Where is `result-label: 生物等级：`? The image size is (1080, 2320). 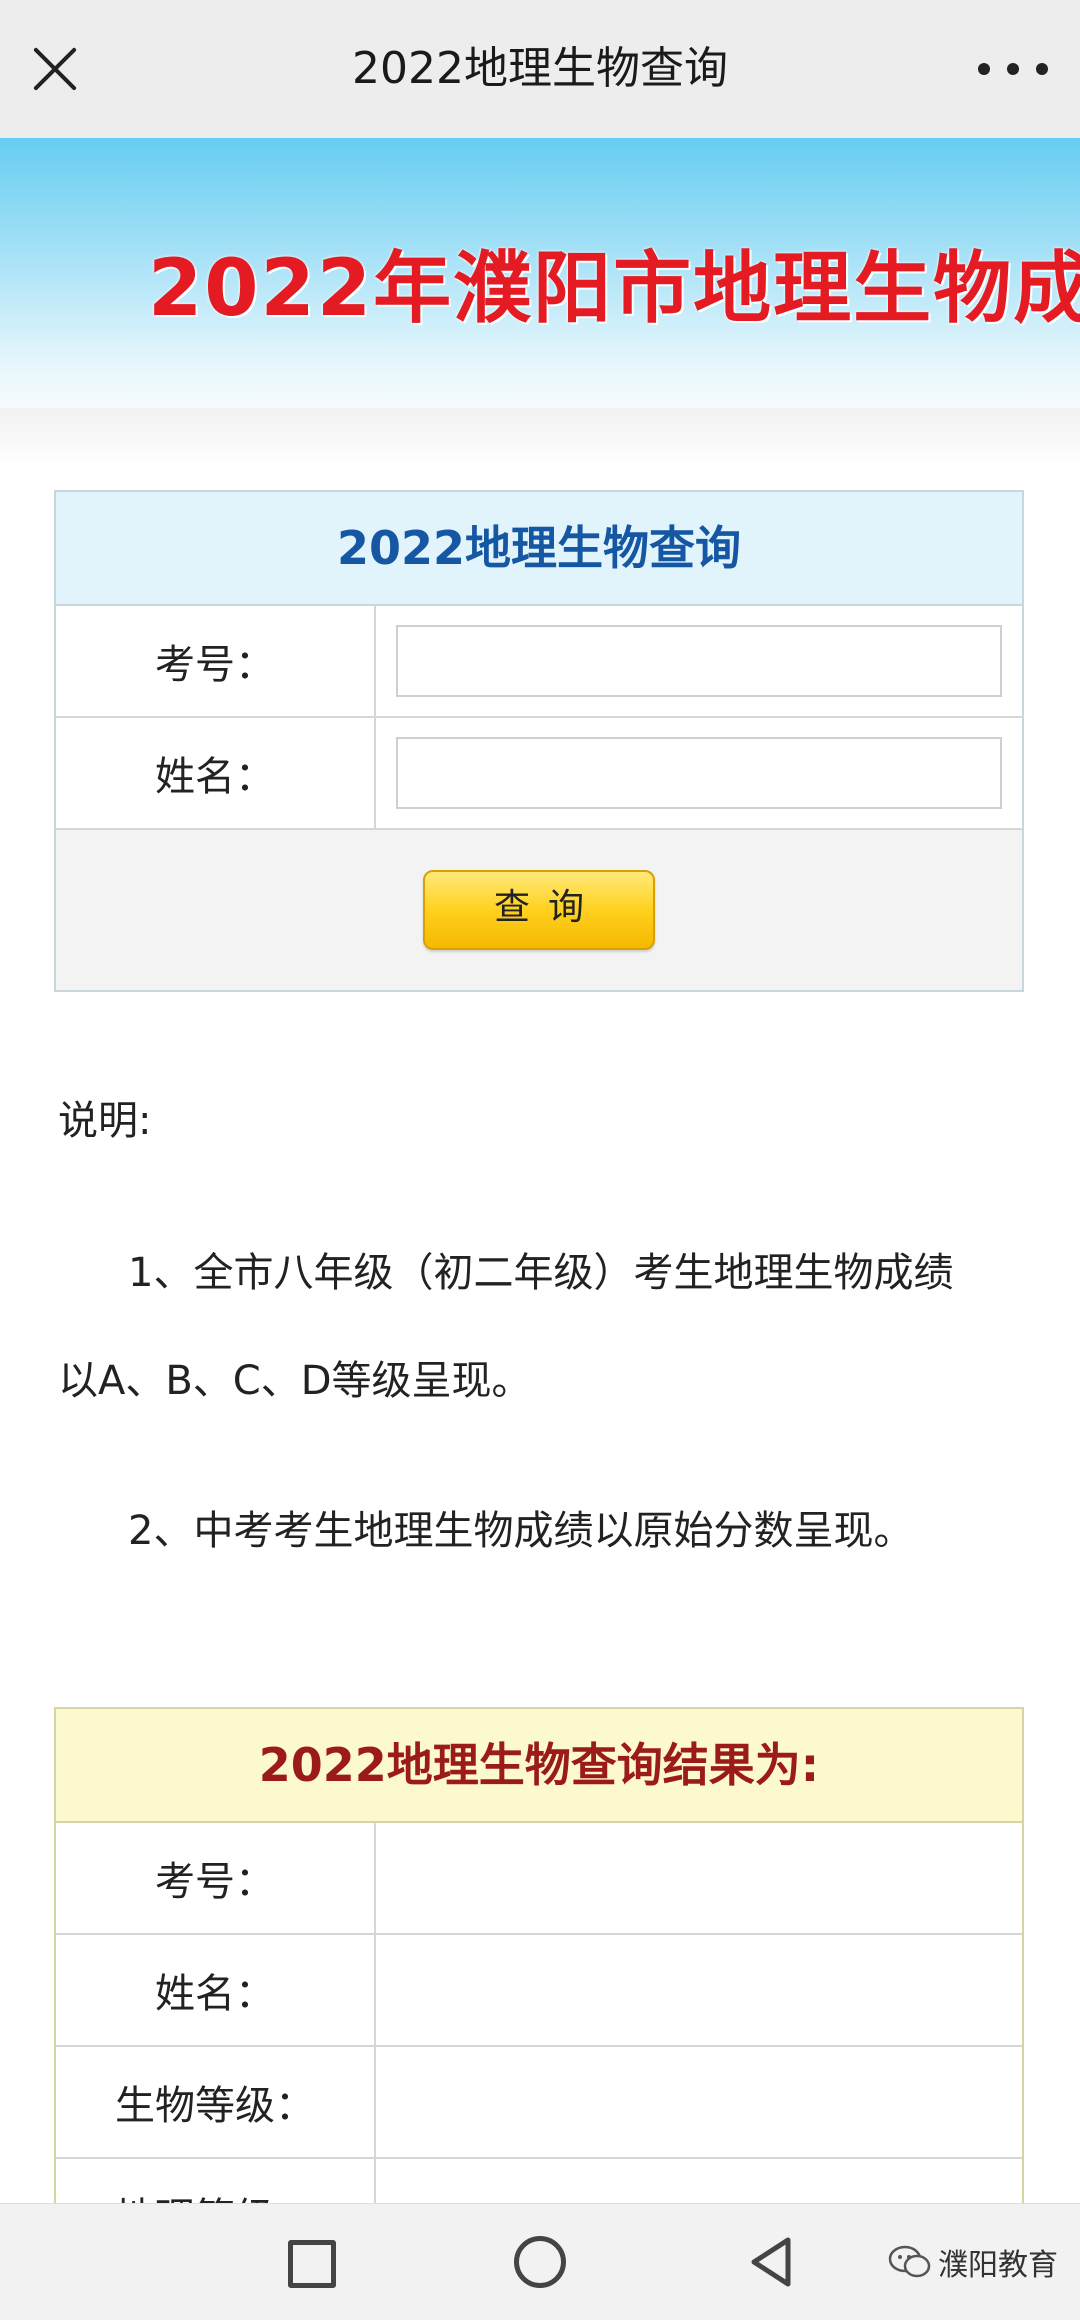 result-label: 生物等级： is located at coordinates (216, 2102).